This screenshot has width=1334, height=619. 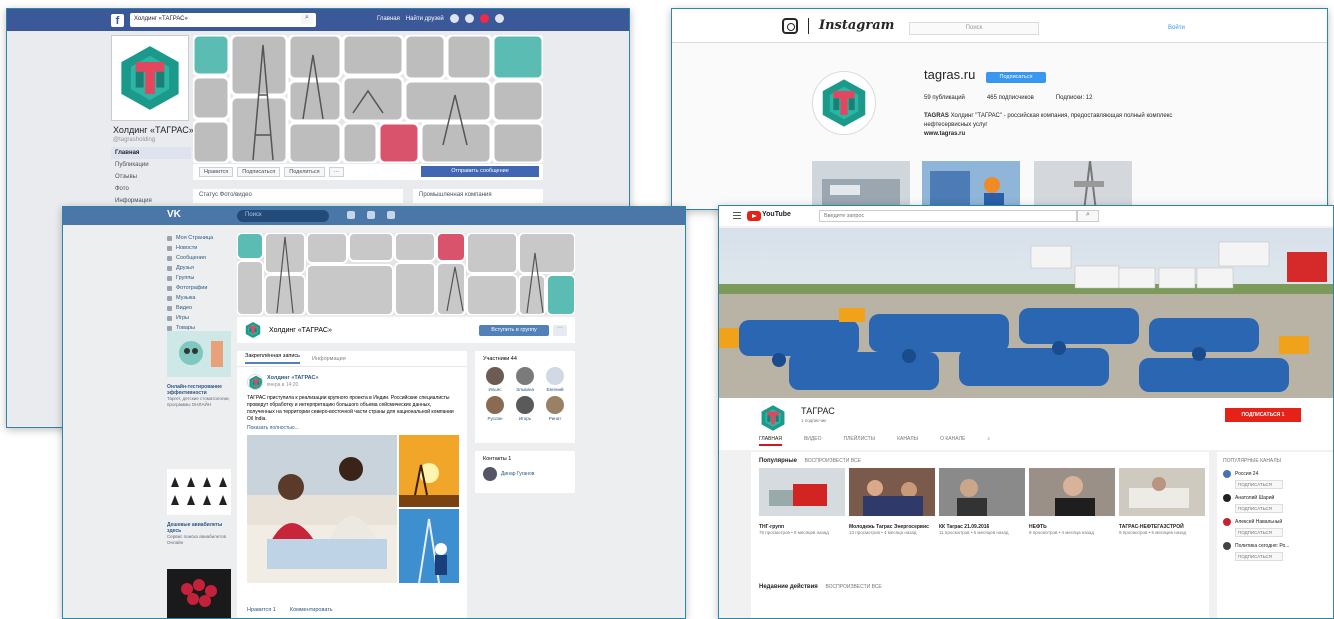 I want to click on tab-channels: КАНАЛЫ, so click(x=907, y=441).